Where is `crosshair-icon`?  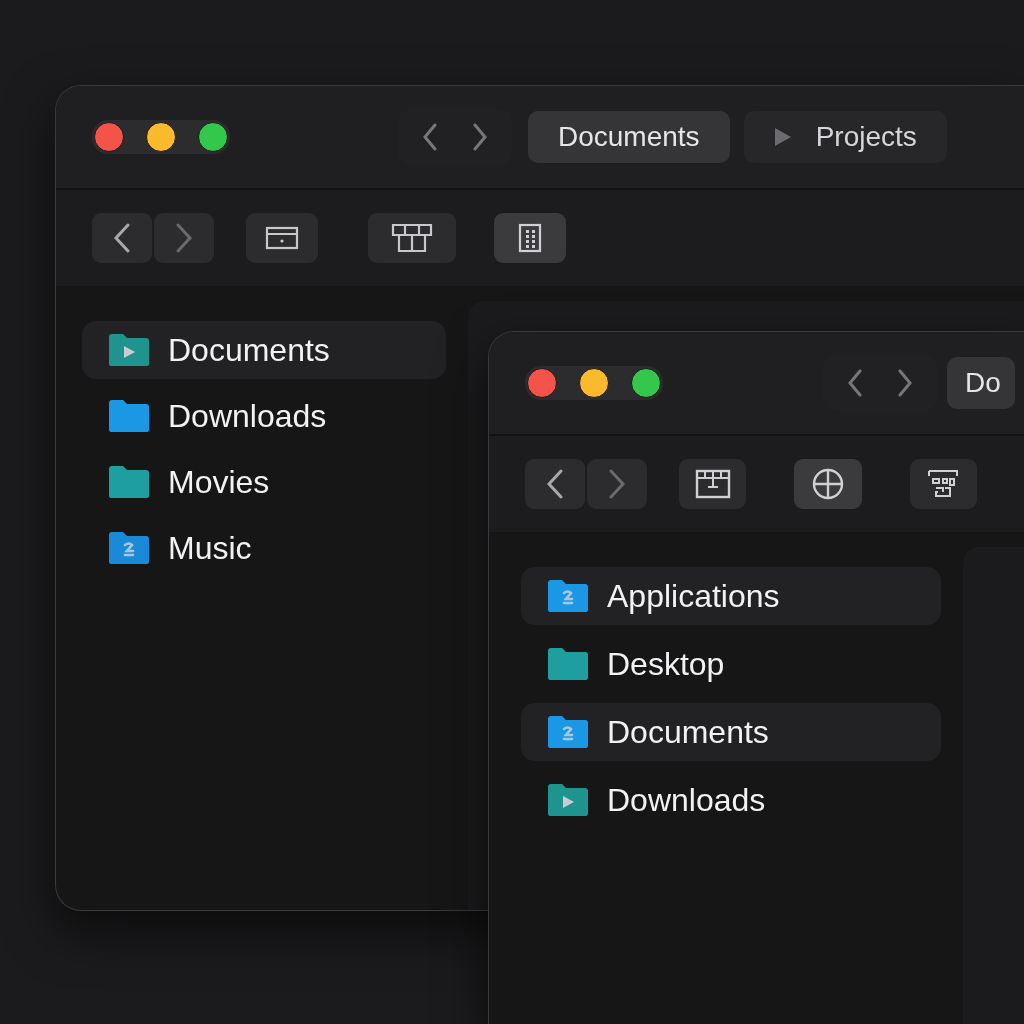 crosshair-icon is located at coordinates (828, 484).